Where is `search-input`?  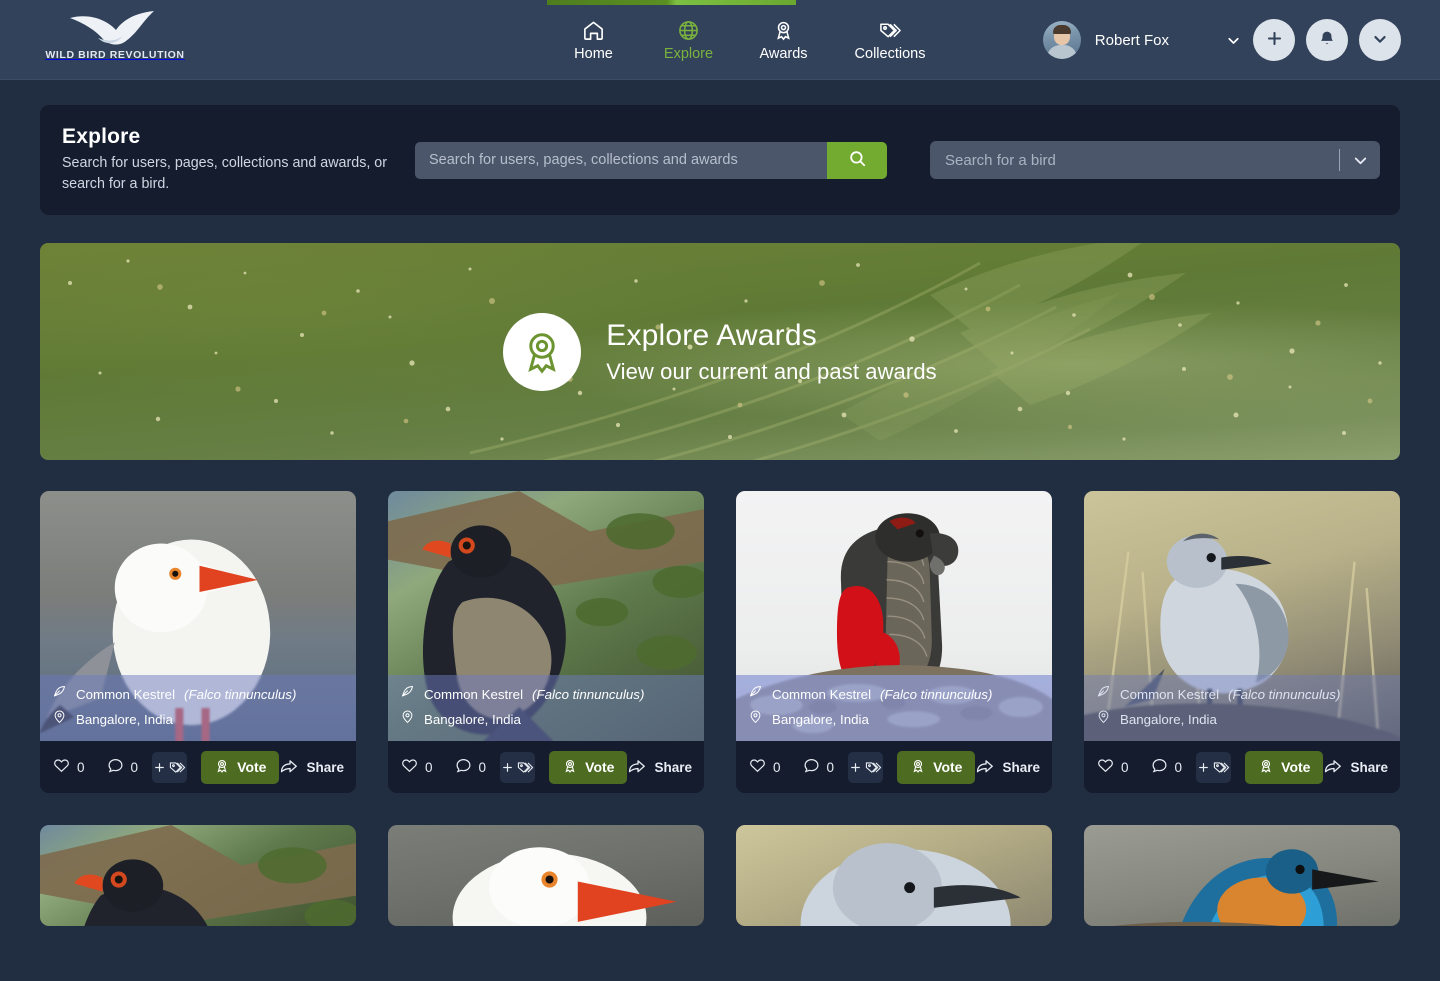 search-input is located at coordinates (621, 160).